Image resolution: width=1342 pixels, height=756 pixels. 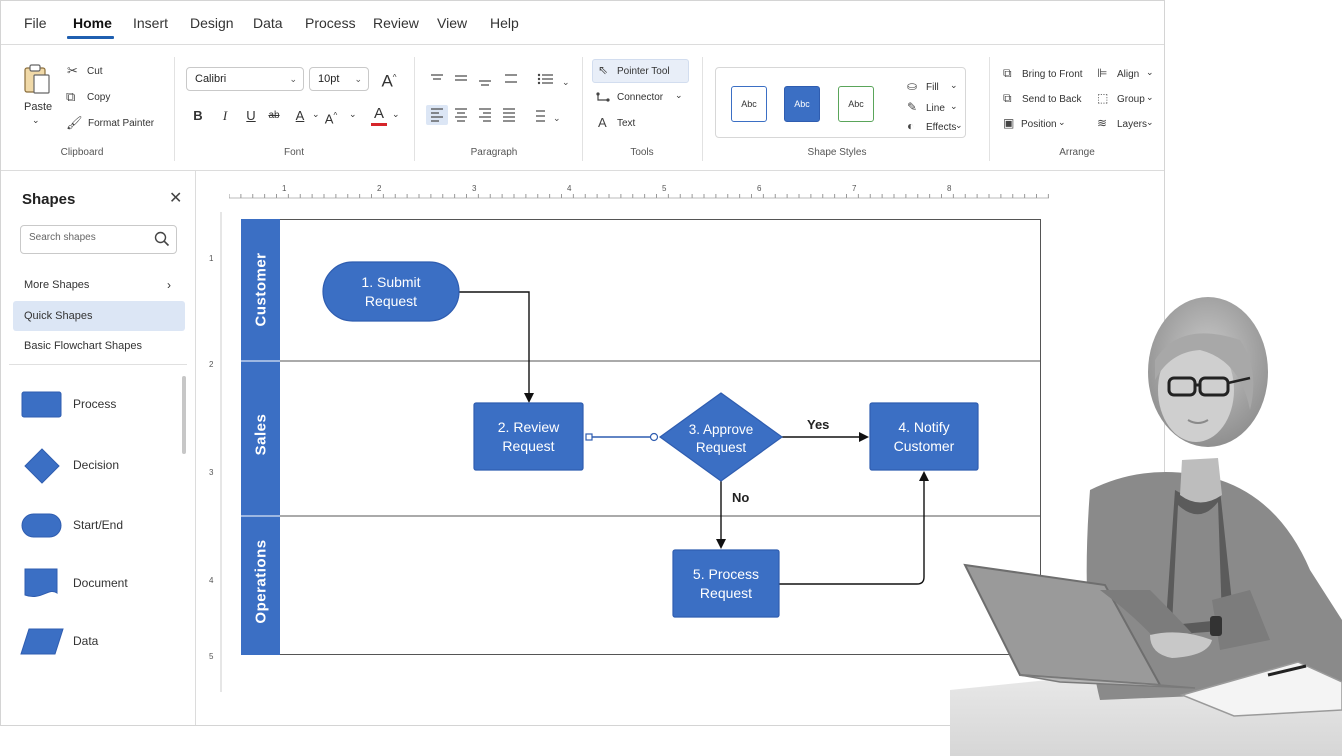 What do you see at coordinates (72, 70) in the screenshot?
I see `scissors-icon: ✂` at bounding box center [72, 70].